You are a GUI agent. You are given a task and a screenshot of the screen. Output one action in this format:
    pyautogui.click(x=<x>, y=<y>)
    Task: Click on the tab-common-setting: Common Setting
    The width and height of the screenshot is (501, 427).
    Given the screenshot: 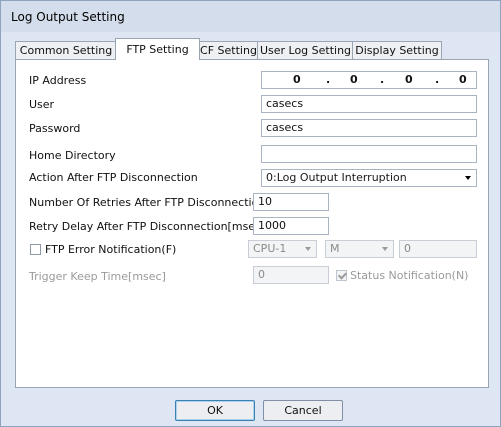 What is the action you would take?
    pyautogui.click(x=66, y=50)
    